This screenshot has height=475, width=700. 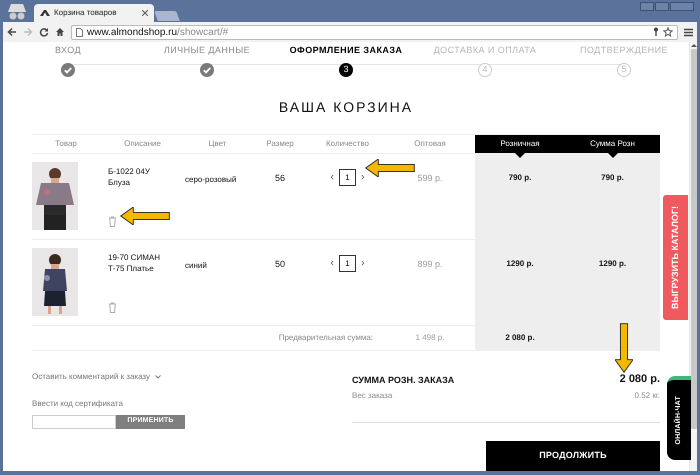 What do you see at coordinates (279, 264) in the screenshot?
I see `product-size: 50` at bounding box center [279, 264].